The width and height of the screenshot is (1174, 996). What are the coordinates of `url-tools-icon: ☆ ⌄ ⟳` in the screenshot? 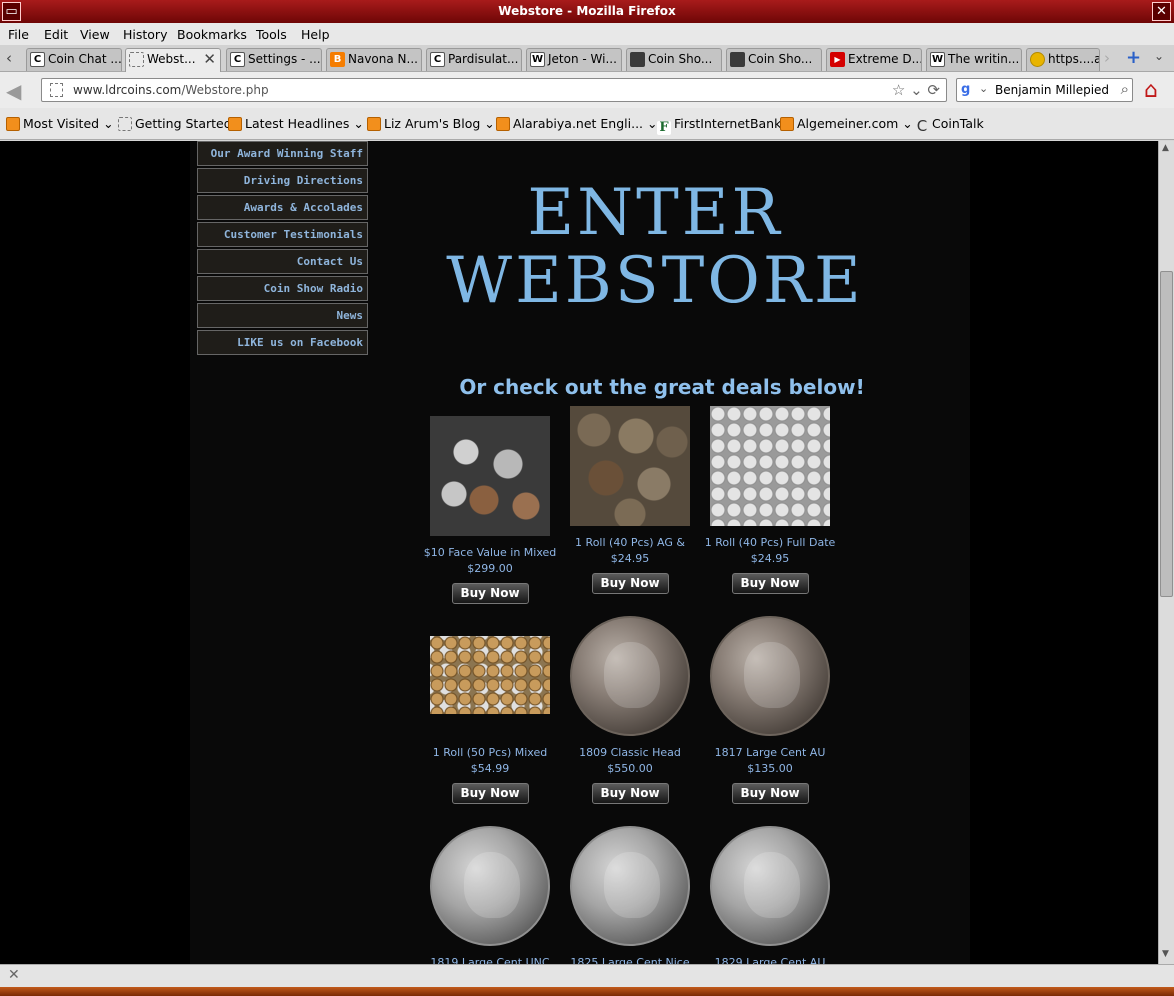 It's located at (916, 90).